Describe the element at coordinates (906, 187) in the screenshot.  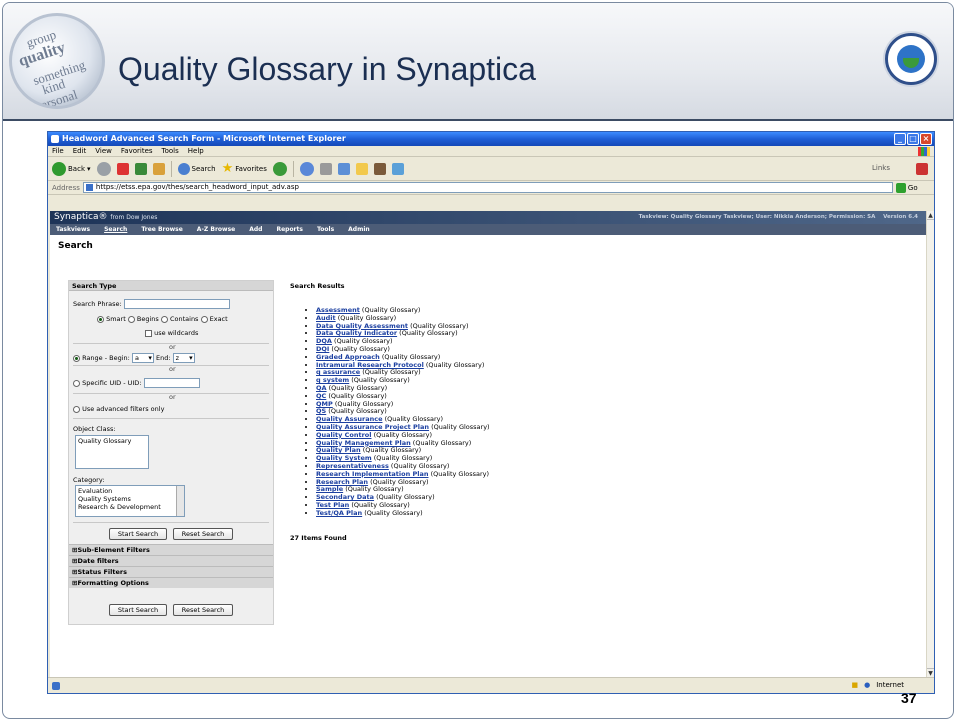
I see `go-button: Go` at that location.